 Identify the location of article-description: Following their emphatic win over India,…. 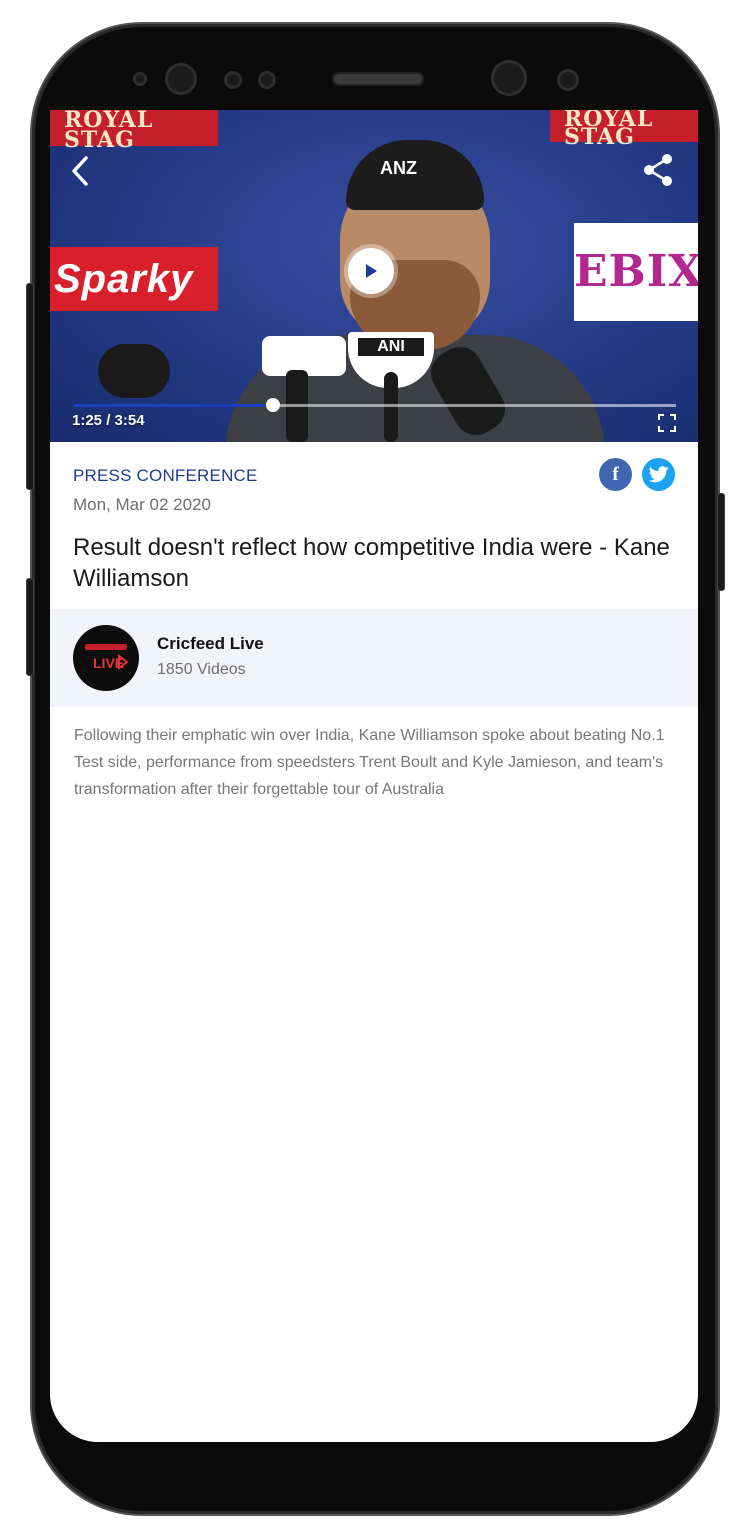
(369, 762).